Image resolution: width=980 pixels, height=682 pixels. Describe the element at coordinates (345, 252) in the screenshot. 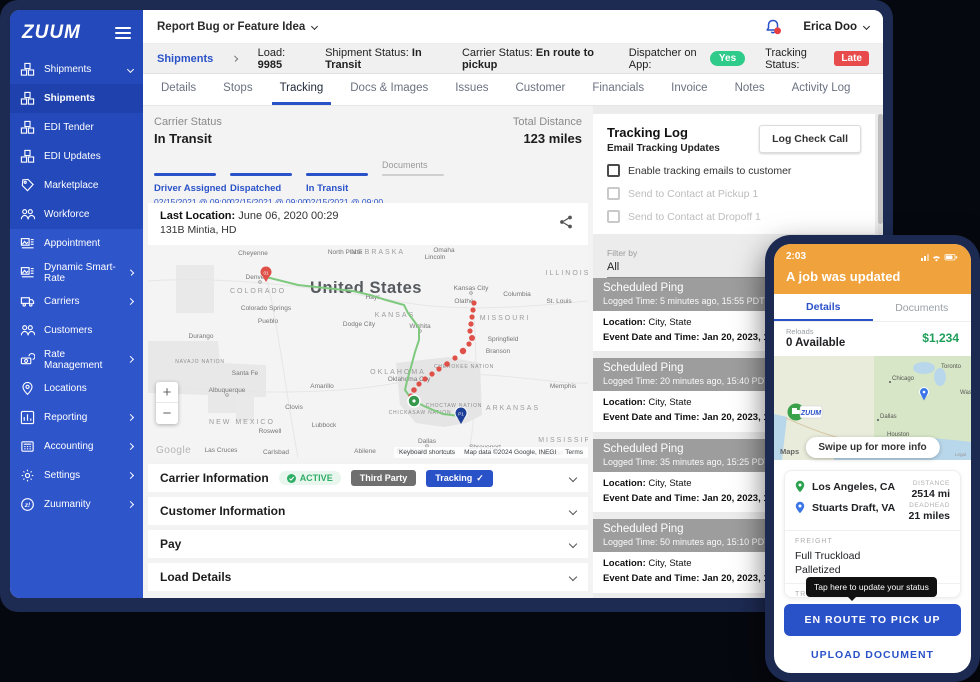

I see `map-city-label: North Platte` at that location.